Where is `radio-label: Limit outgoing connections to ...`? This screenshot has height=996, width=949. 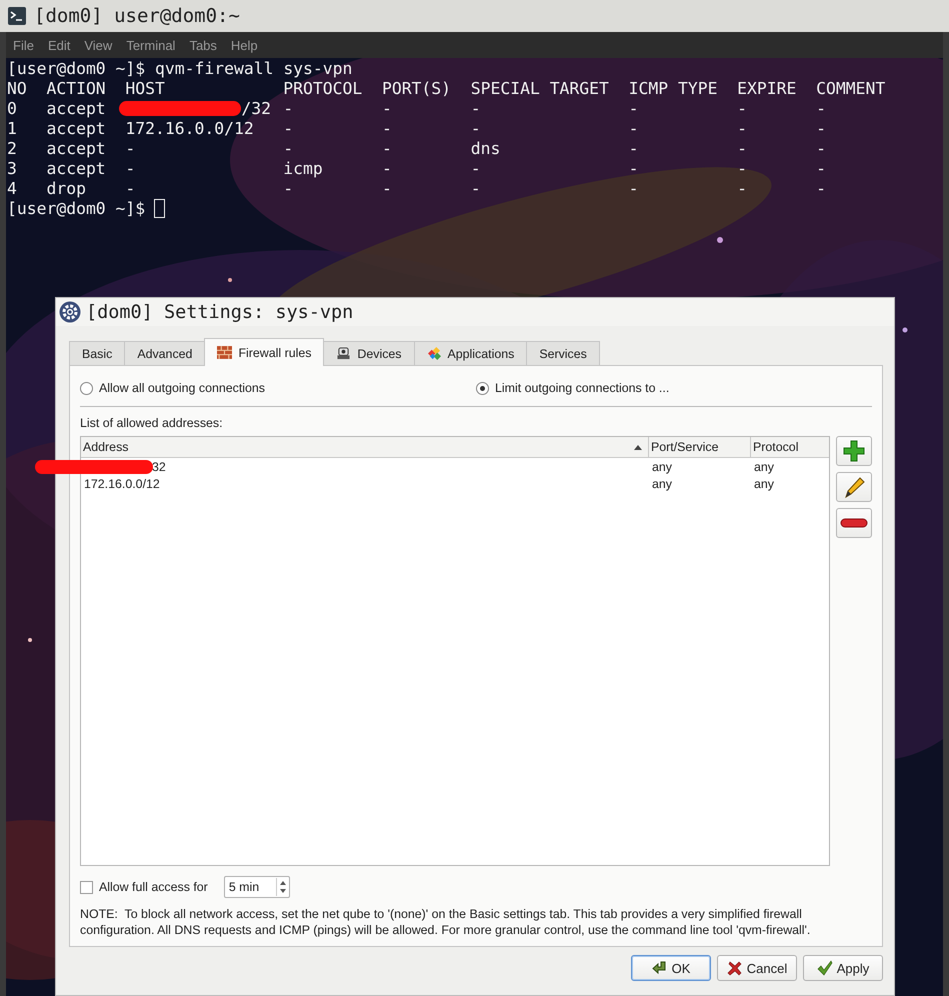
radio-label: Limit outgoing connections to ... is located at coordinates (582, 388).